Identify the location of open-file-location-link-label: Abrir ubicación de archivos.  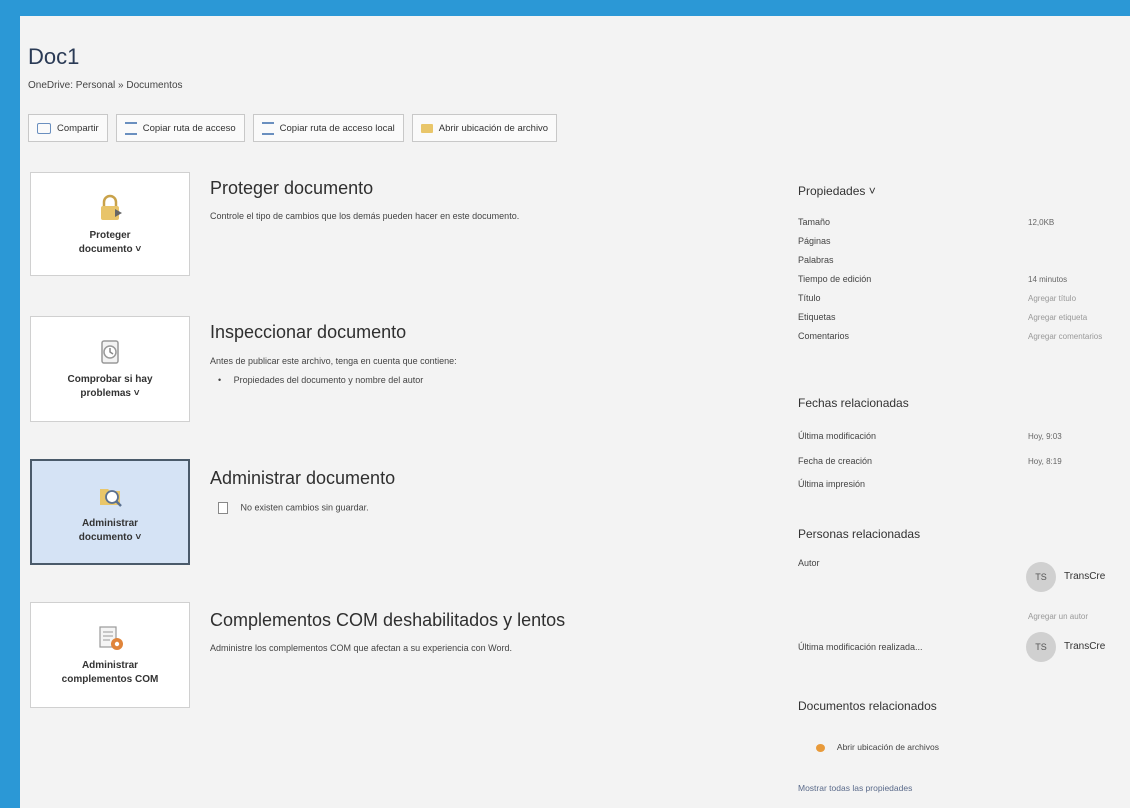
(887, 747).